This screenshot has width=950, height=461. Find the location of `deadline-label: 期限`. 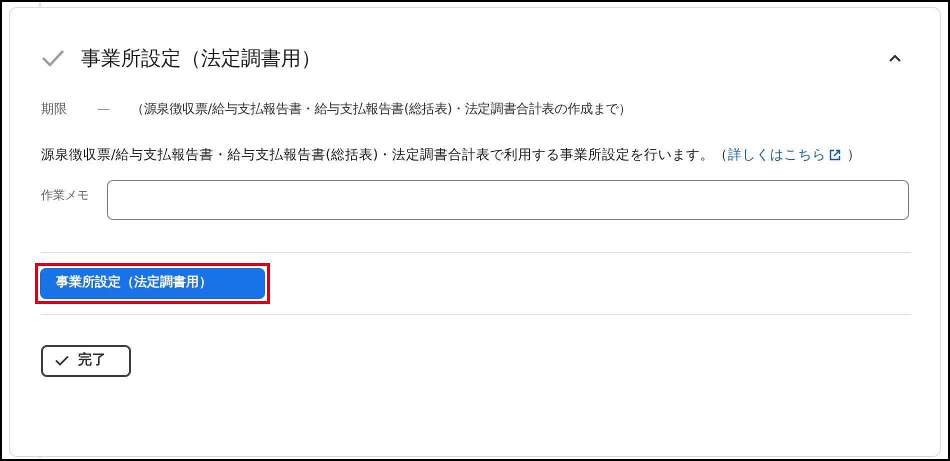

deadline-label: 期限 is located at coordinates (54, 110).